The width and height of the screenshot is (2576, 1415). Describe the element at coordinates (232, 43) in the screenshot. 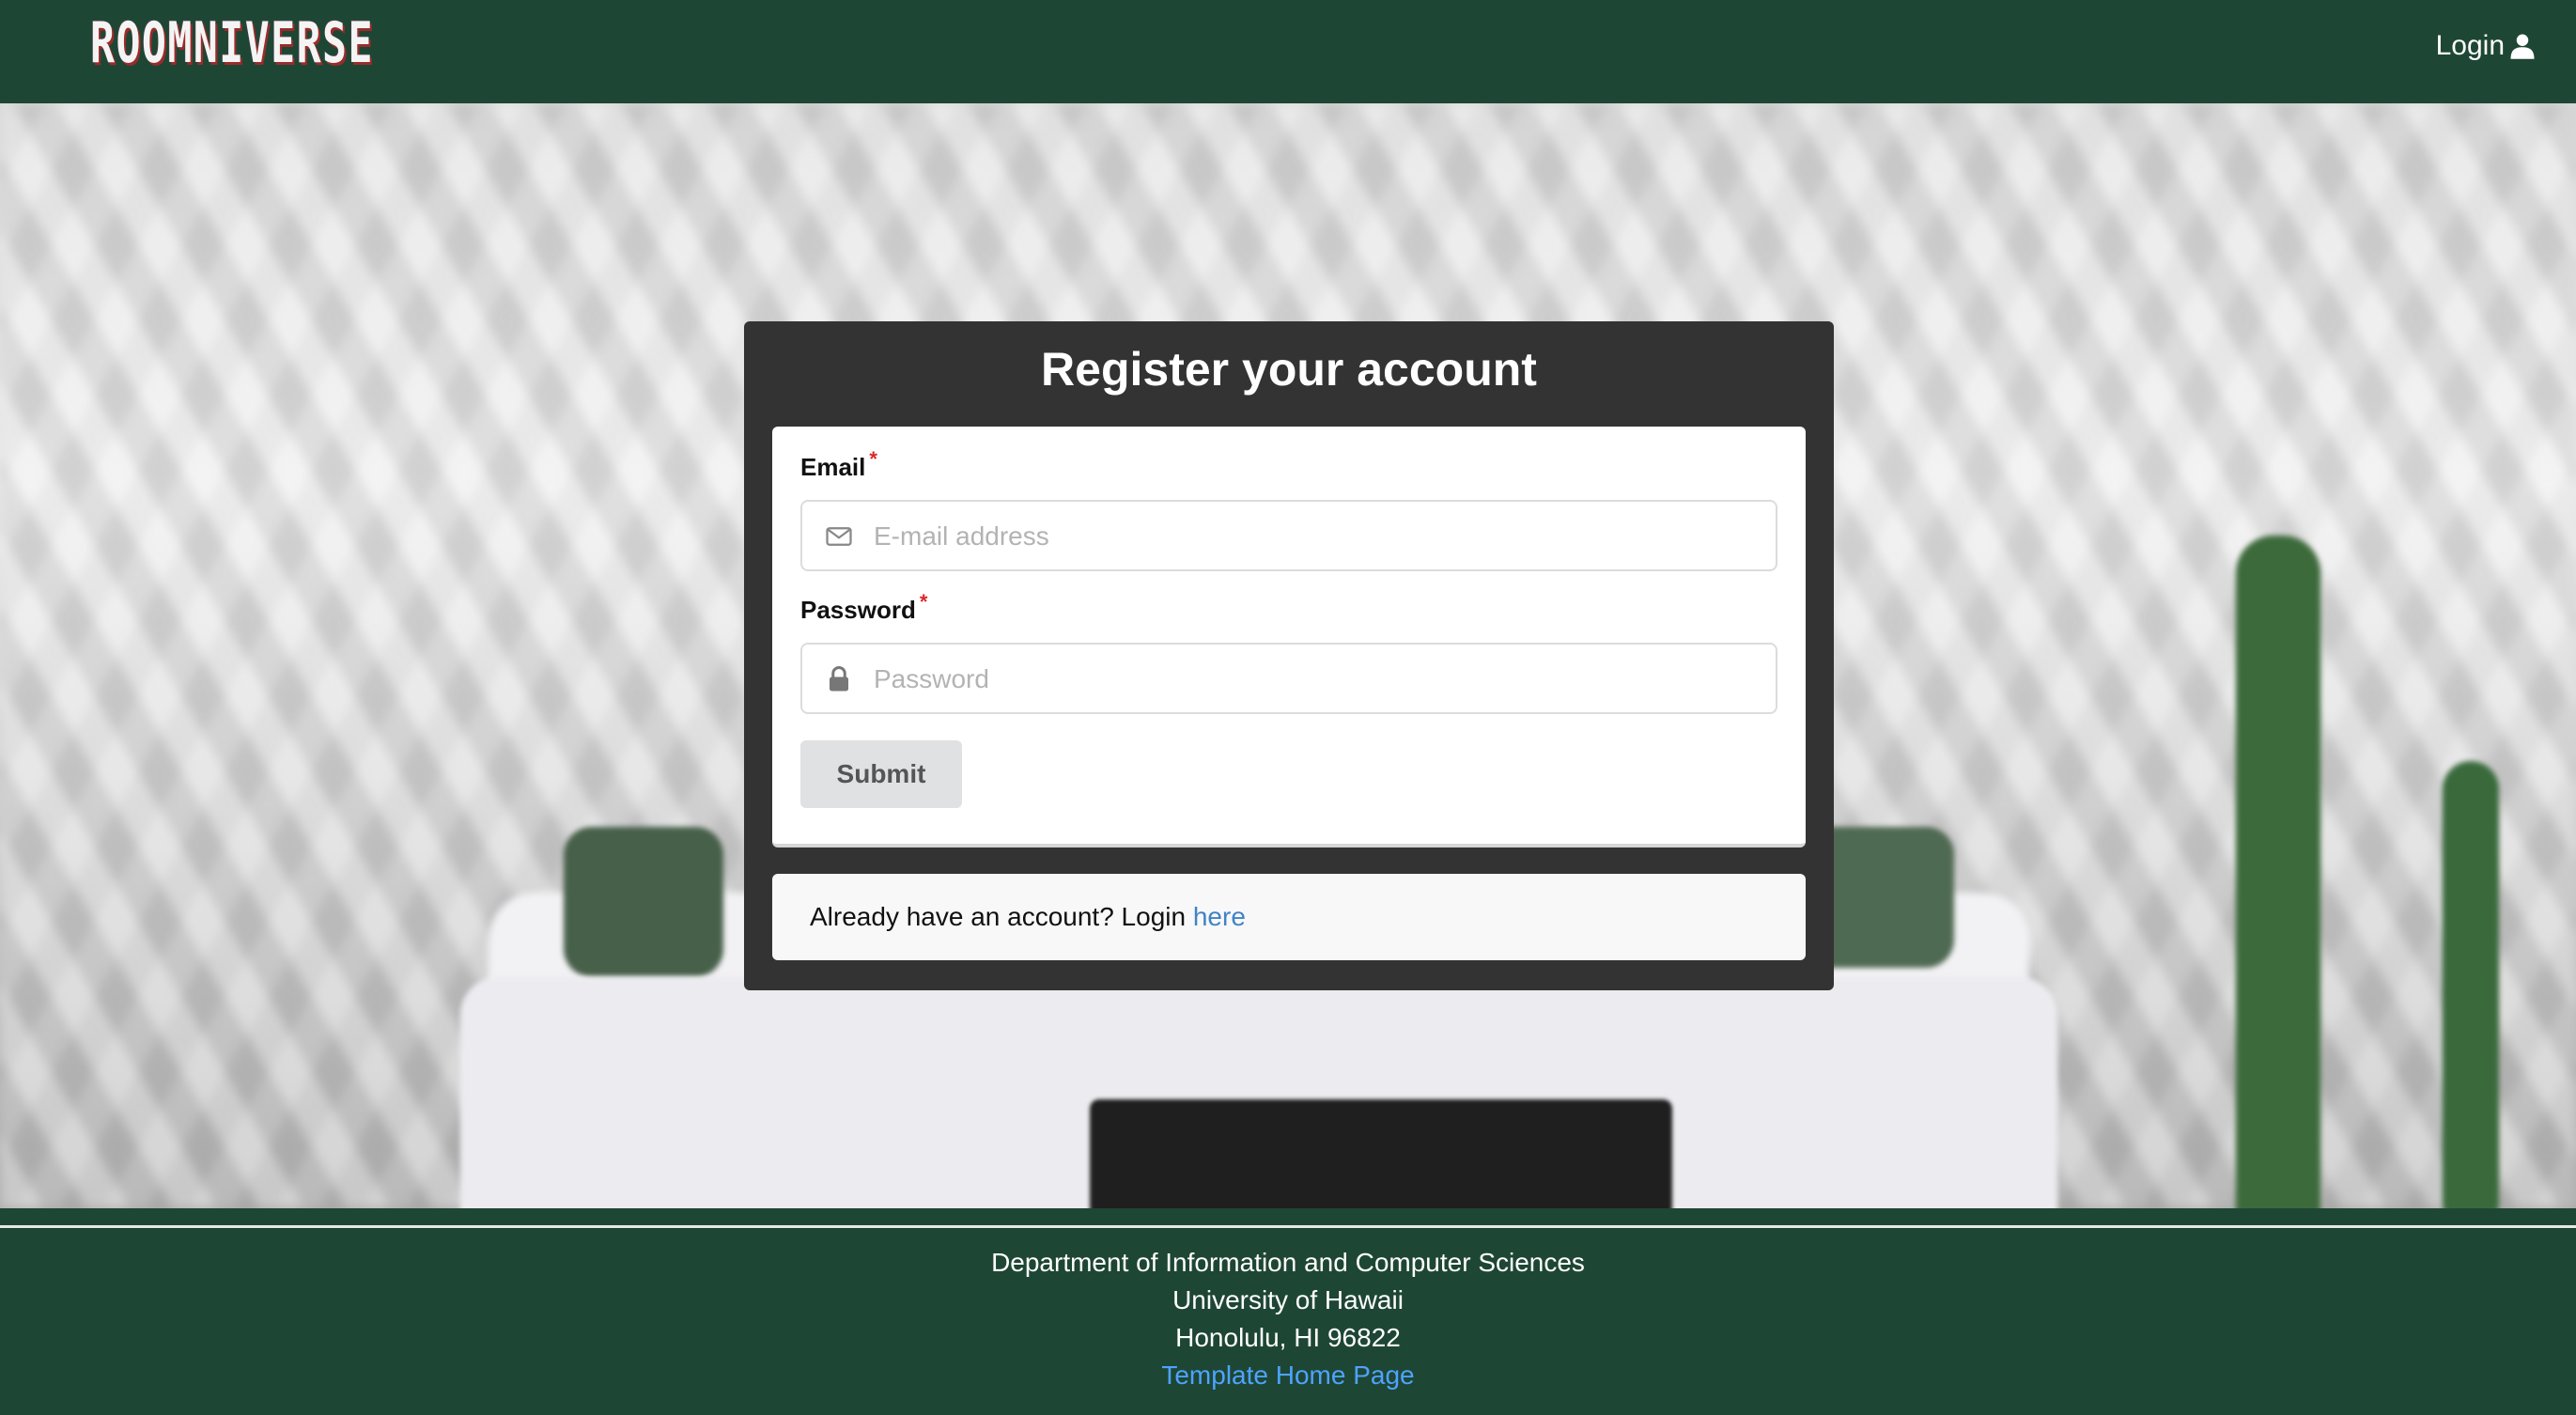

I see `site-logo: ROOMNIVERSE` at that location.